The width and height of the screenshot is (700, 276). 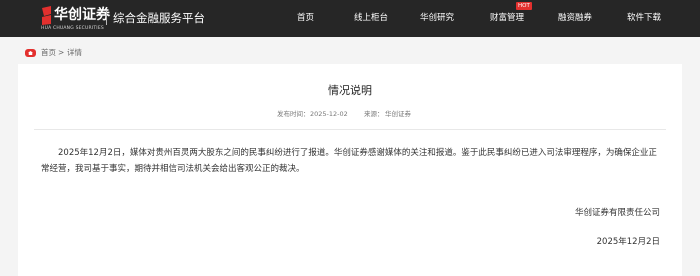 What do you see at coordinates (398, 114) in the screenshot?
I see `source-name: 华创证券` at bounding box center [398, 114].